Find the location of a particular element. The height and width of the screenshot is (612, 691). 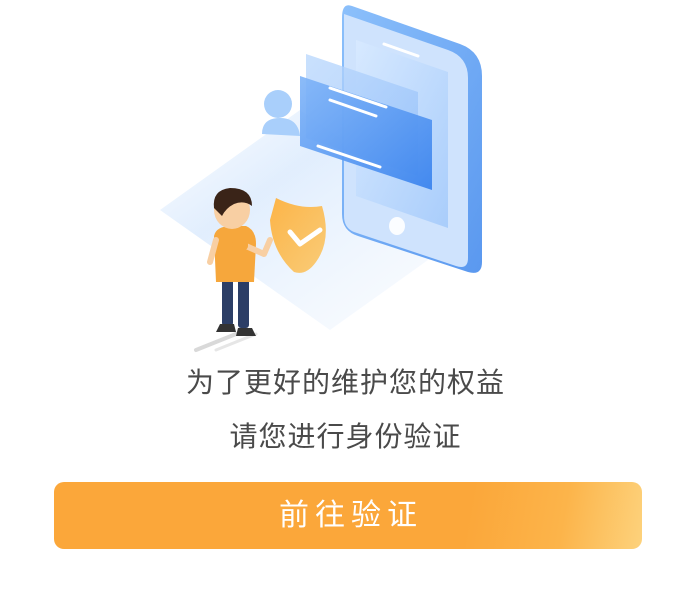

user-badge-icon is located at coordinates (281, 113).